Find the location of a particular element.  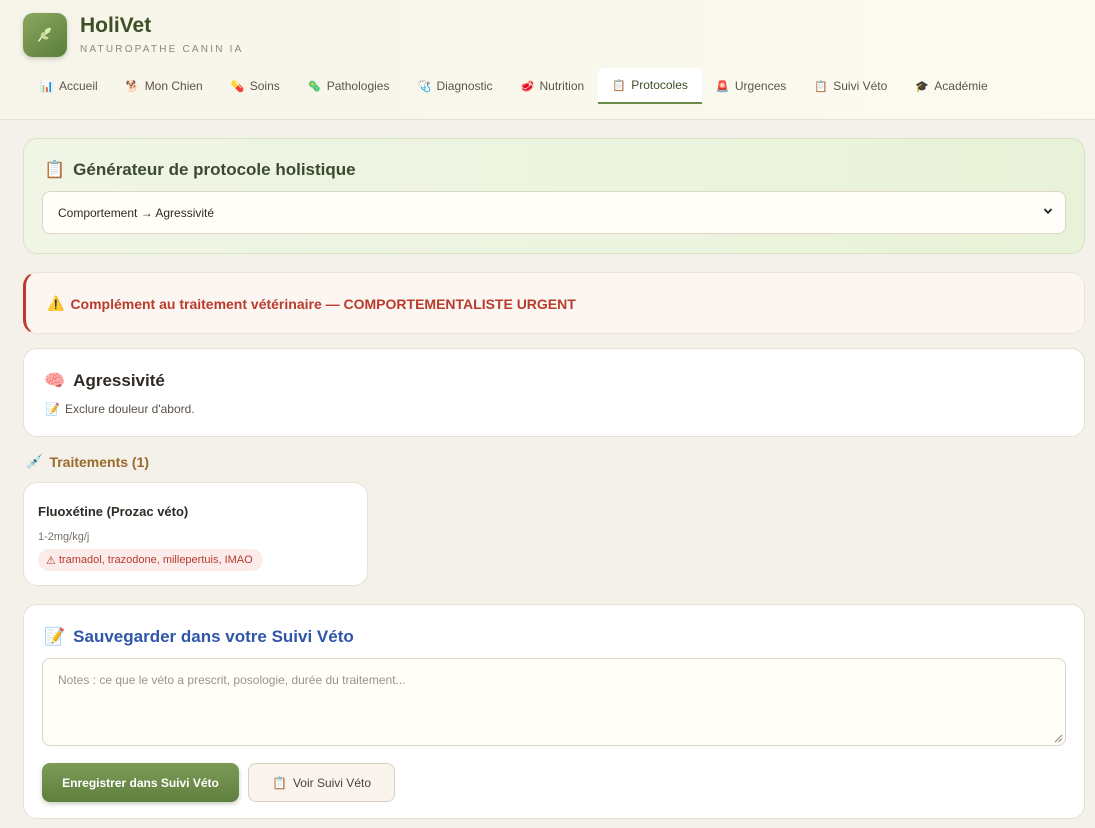

treatment-name: Fluoxétine (Prozac véto) is located at coordinates (113, 511).